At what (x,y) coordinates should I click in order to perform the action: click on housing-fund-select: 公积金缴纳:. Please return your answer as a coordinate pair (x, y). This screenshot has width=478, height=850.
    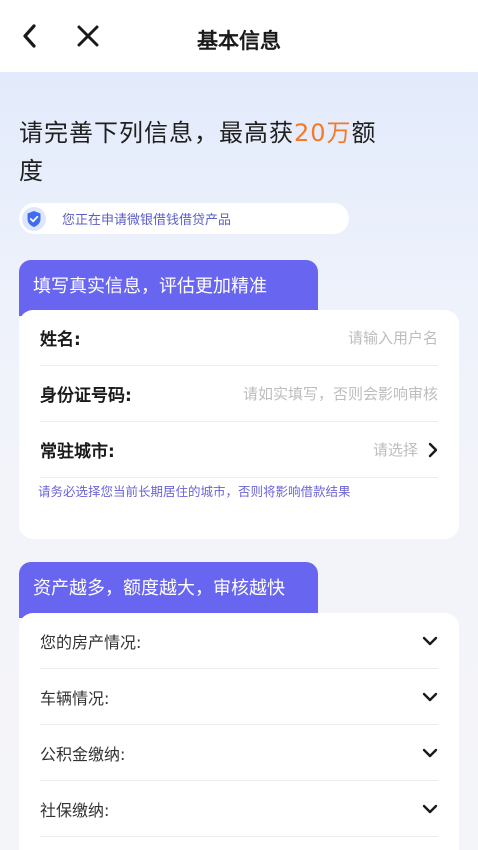
    Looking at the image, I should click on (239, 753).